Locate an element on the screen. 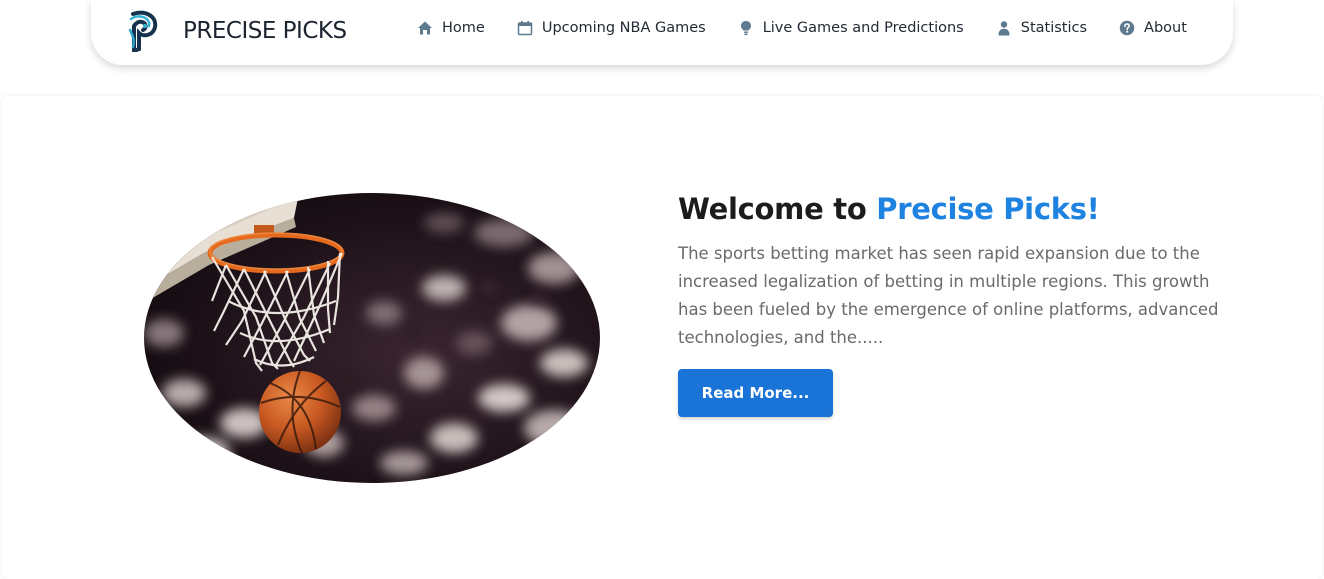  nav-label-statistics: Statistics is located at coordinates (1054, 28).